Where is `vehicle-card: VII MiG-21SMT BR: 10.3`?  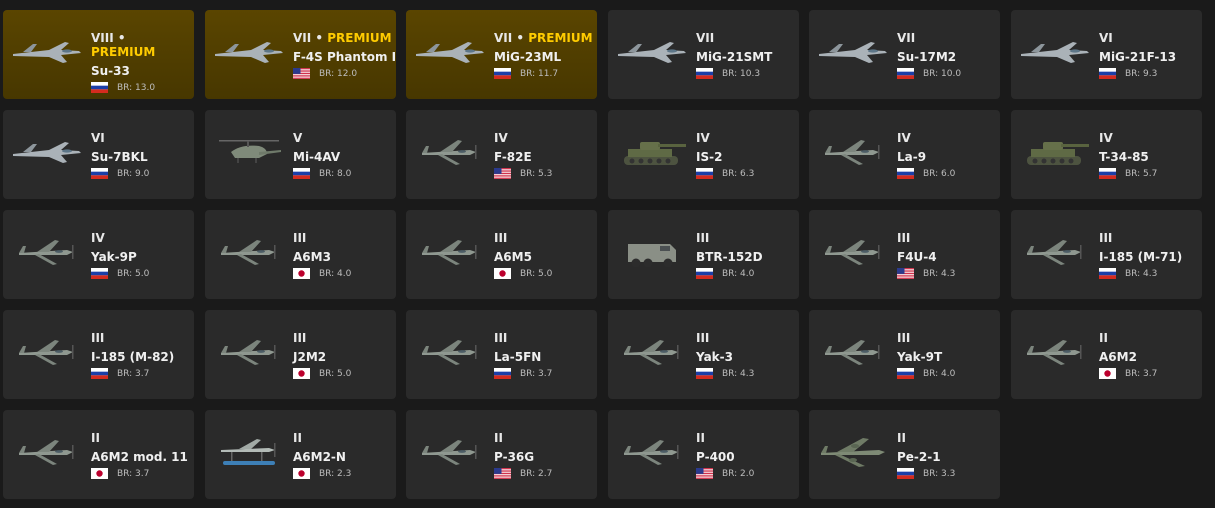
vehicle-card: VII MiG-21SMT BR: 10.3 is located at coordinates (703, 54).